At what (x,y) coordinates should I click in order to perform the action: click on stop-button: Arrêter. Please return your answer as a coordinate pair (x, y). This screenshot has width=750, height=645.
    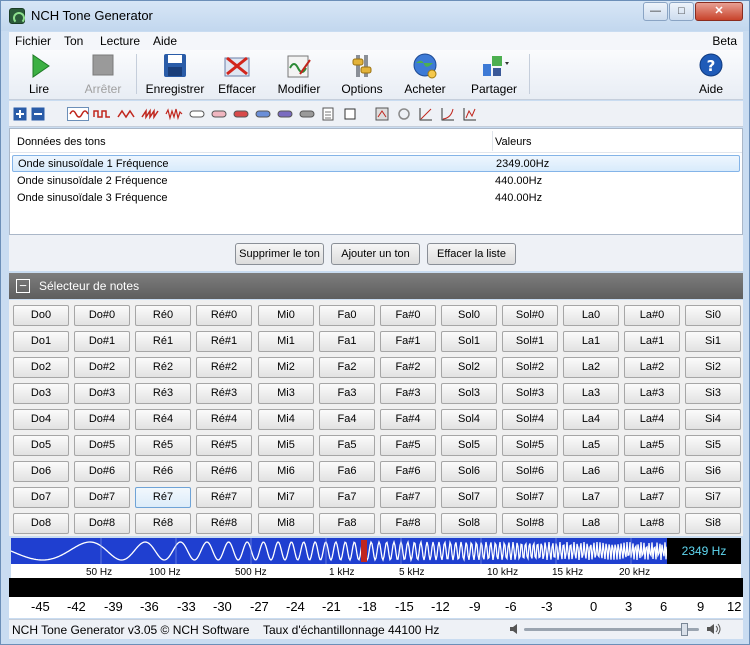
    Looking at the image, I should click on (103, 74).